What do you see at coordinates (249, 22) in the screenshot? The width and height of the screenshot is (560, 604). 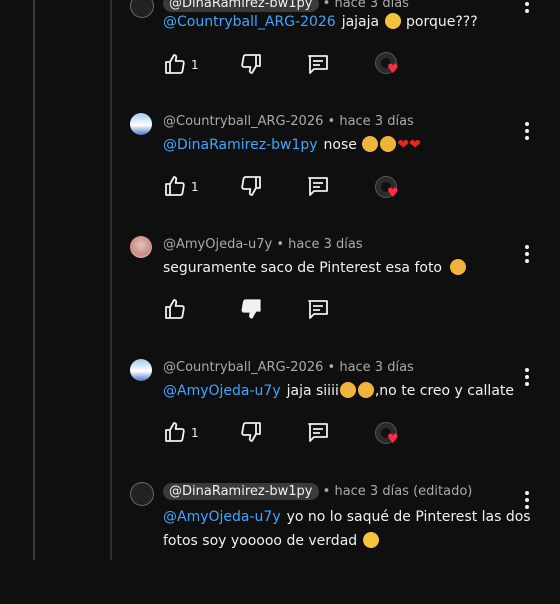 I see `mention-link: @Countryball_ARG-2026` at bounding box center [249, 22].